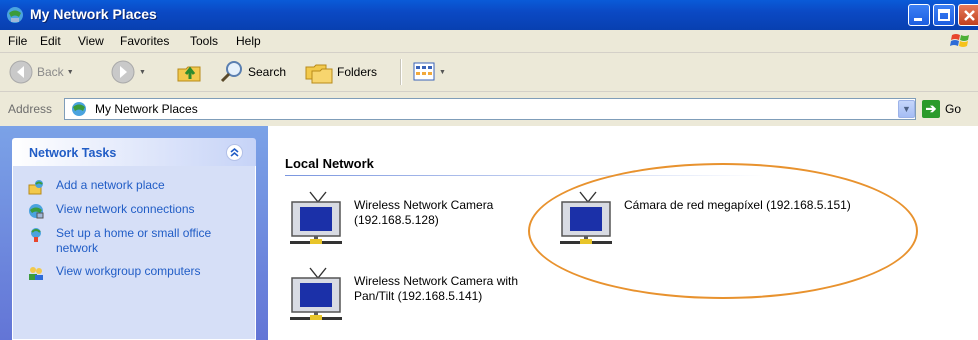 The width and height of the screenshot is (978, 340). I want to click on item-line1: Wireless Network Camera with, so click(436, 281).